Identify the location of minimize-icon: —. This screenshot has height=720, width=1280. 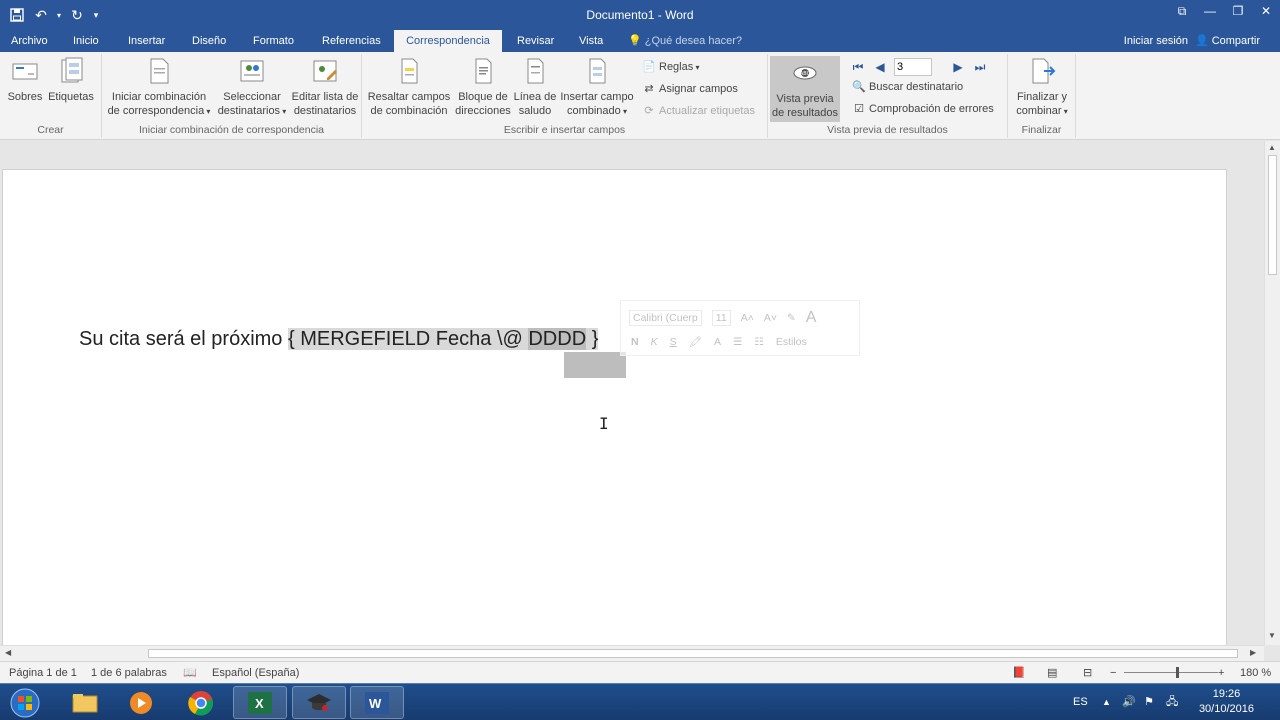
(1210, 11).